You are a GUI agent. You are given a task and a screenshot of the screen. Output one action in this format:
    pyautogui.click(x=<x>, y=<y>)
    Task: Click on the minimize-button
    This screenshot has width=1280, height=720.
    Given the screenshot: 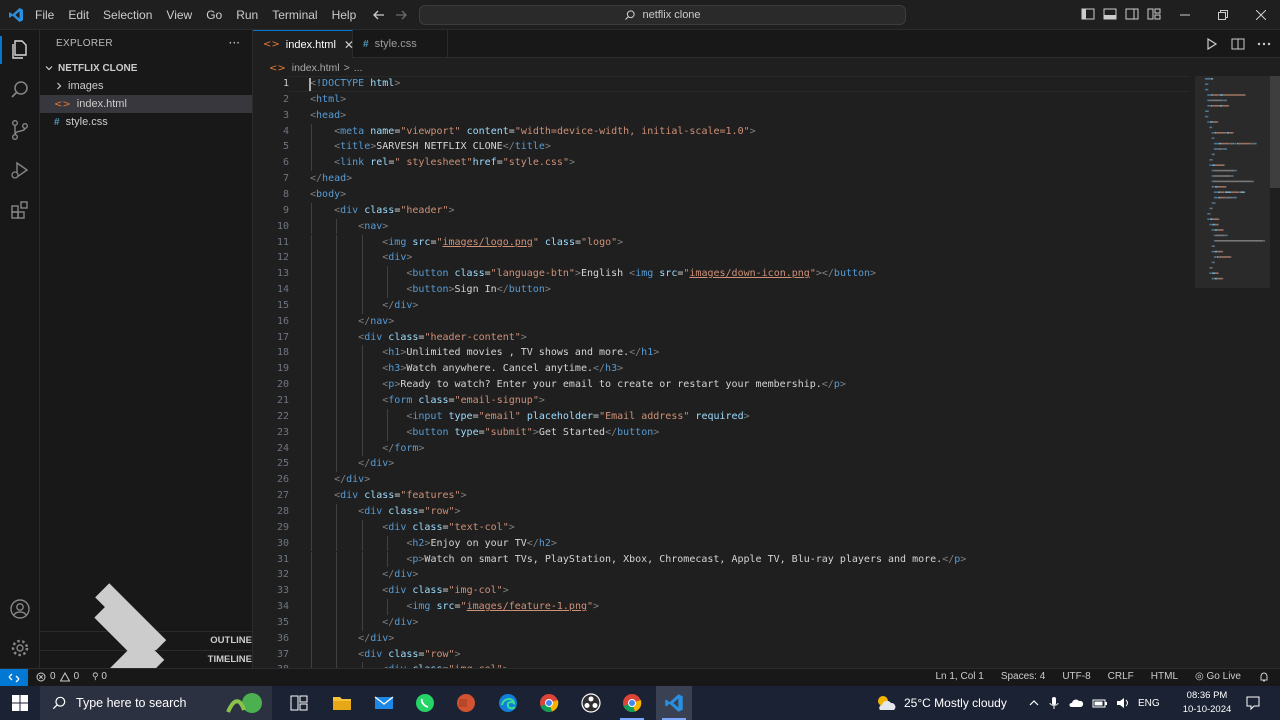 What is the action you would take?
    pyautogui.click(x=1185, y=15)
    